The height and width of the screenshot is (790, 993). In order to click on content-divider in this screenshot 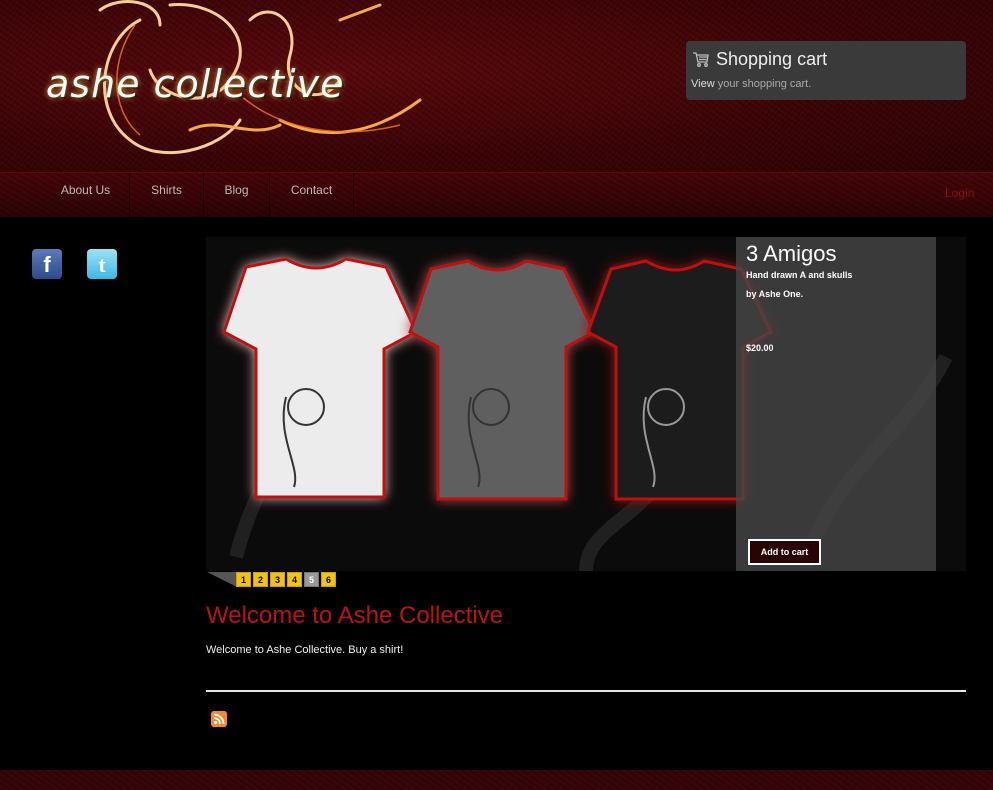, I will do `click(586, 691)`.